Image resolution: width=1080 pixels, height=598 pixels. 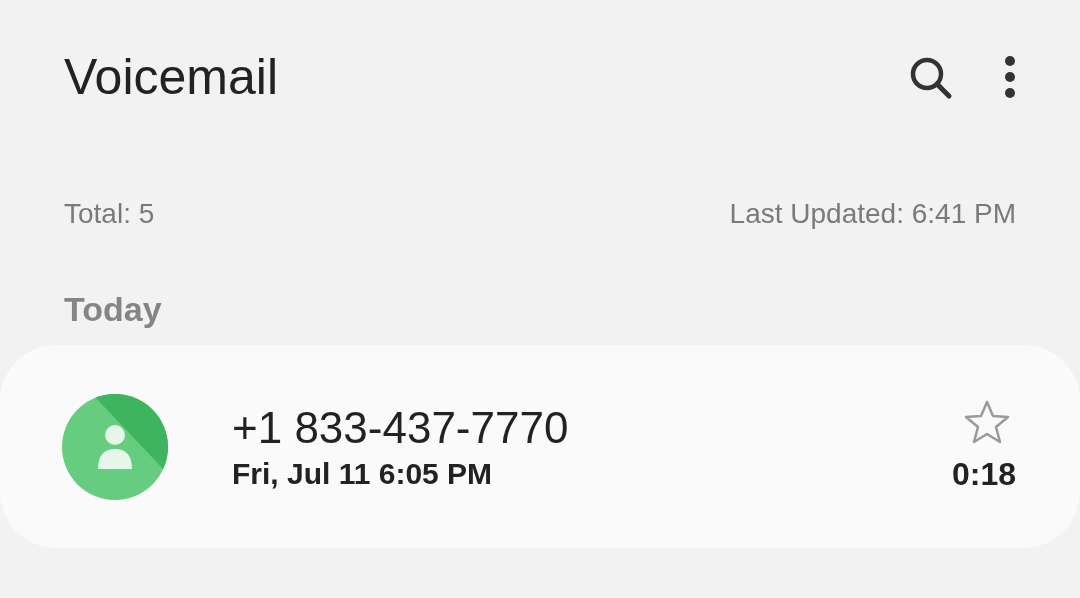 I want to click on star-button, so click(x=987, y=422).